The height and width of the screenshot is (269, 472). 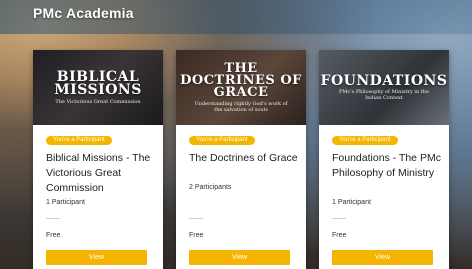 I want to click on site-title: PMc Academia, so click(x=83, y=13).